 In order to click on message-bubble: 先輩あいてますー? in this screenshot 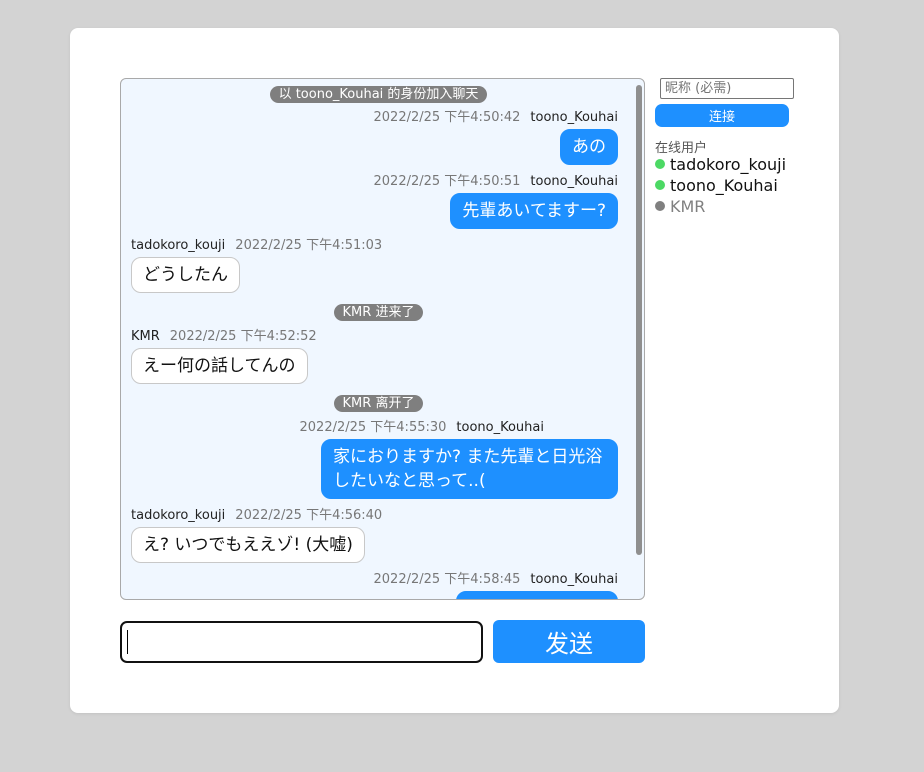, I will do `click(534, 211)`.